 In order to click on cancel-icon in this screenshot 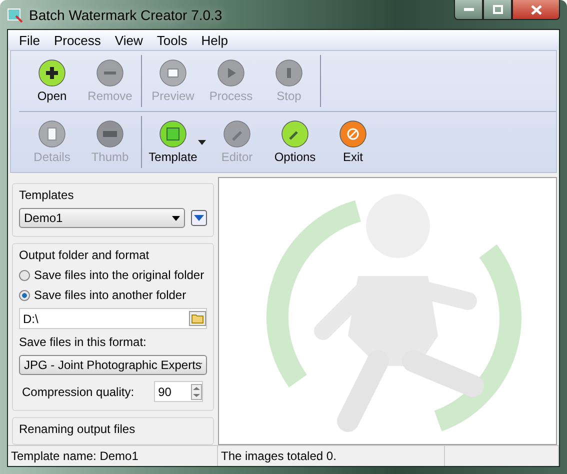, I will do `click(353, 134)`.